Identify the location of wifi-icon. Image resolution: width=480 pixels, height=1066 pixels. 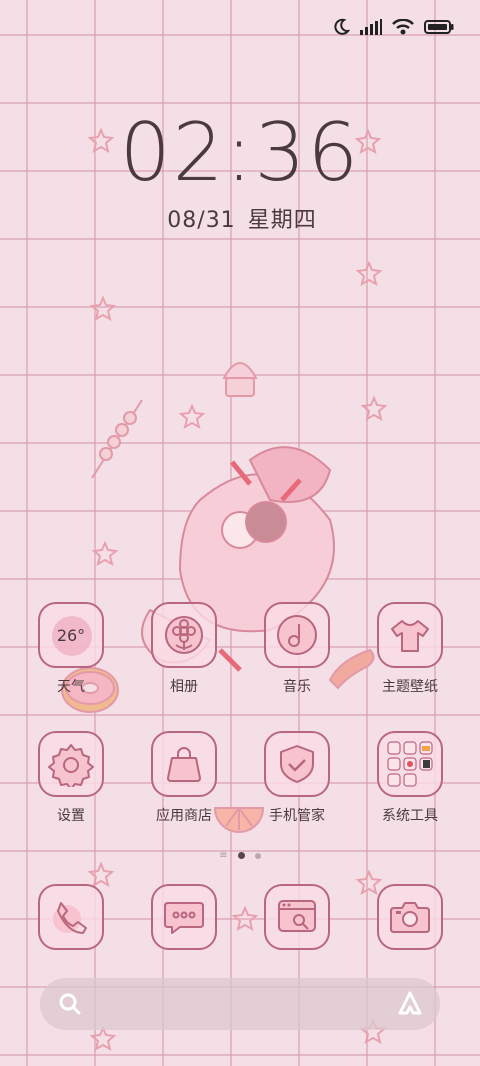
(403, 27).